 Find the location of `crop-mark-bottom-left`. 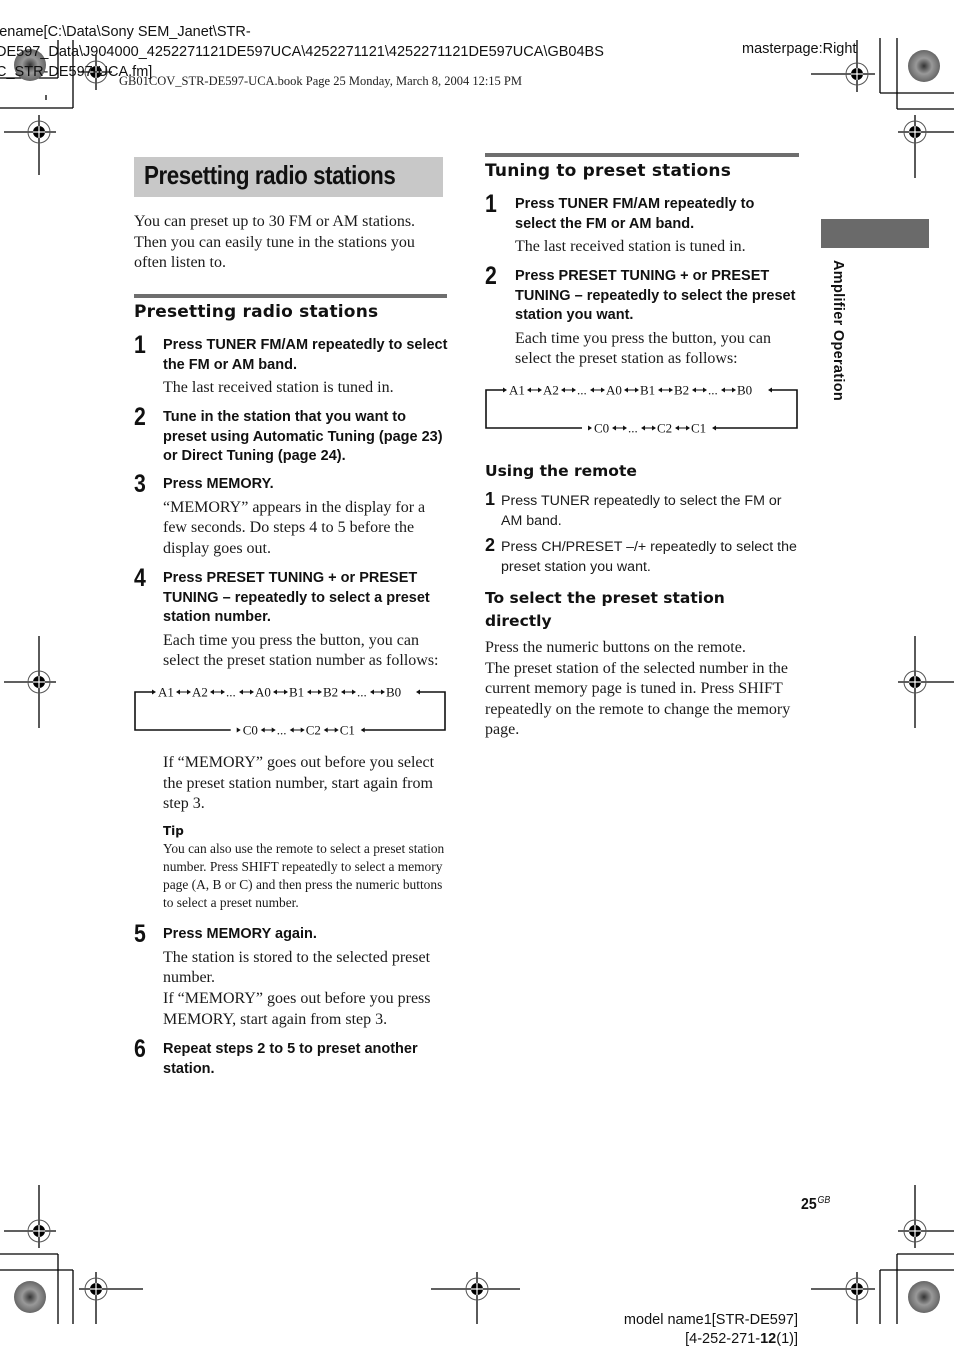

crop-mark-bottom-left is located at coordinates (37, 1288).